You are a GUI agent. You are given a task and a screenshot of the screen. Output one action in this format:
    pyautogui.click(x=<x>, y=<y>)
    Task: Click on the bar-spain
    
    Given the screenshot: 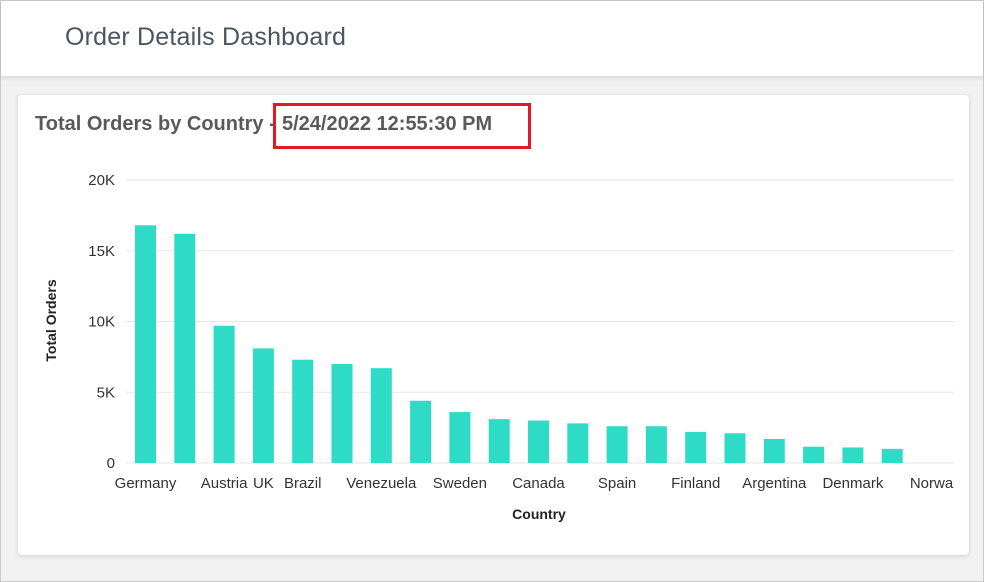 What is the action you would take?
    pyautogui.click(x=617, y=444)
    